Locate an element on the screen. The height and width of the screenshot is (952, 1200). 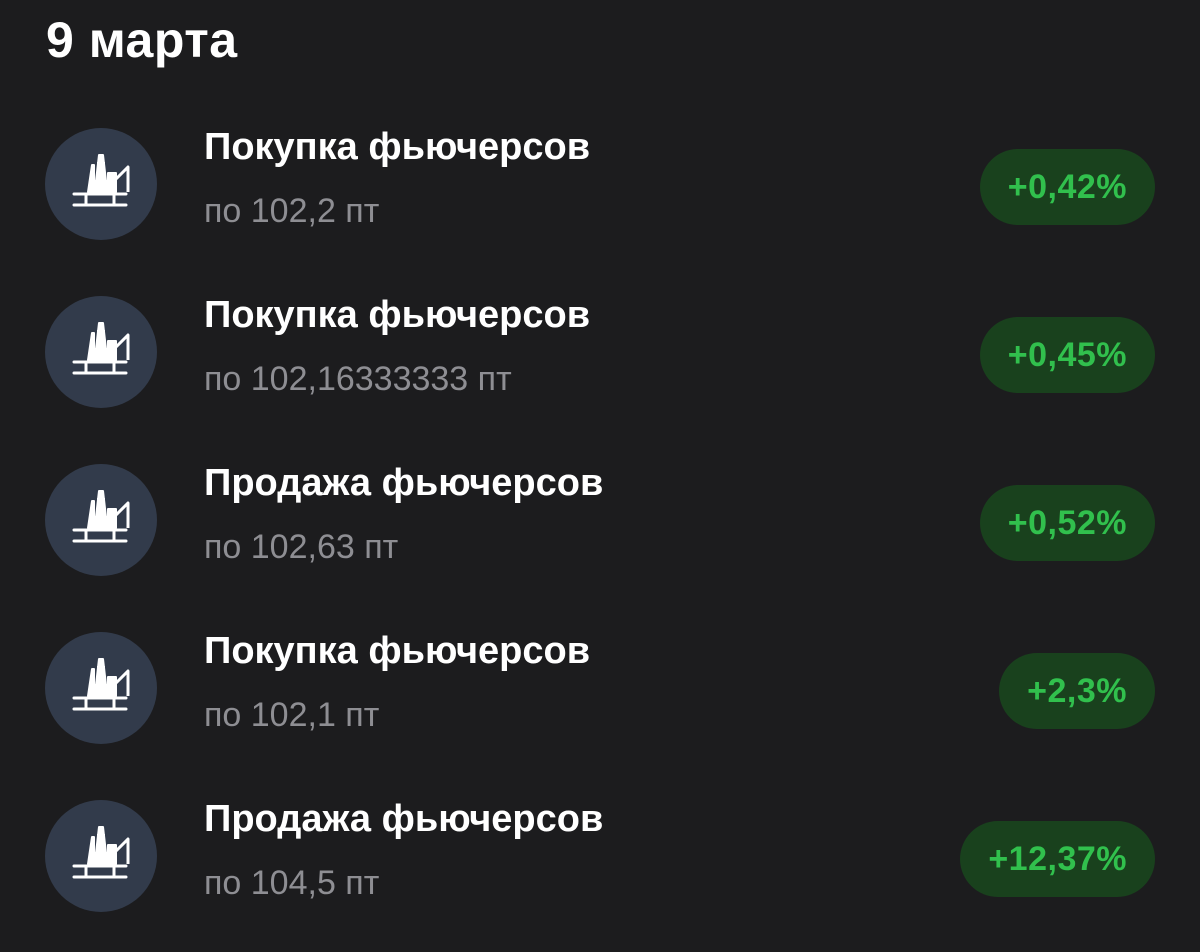
change-badge: +12,37% is located at coordinates (1057, 859).